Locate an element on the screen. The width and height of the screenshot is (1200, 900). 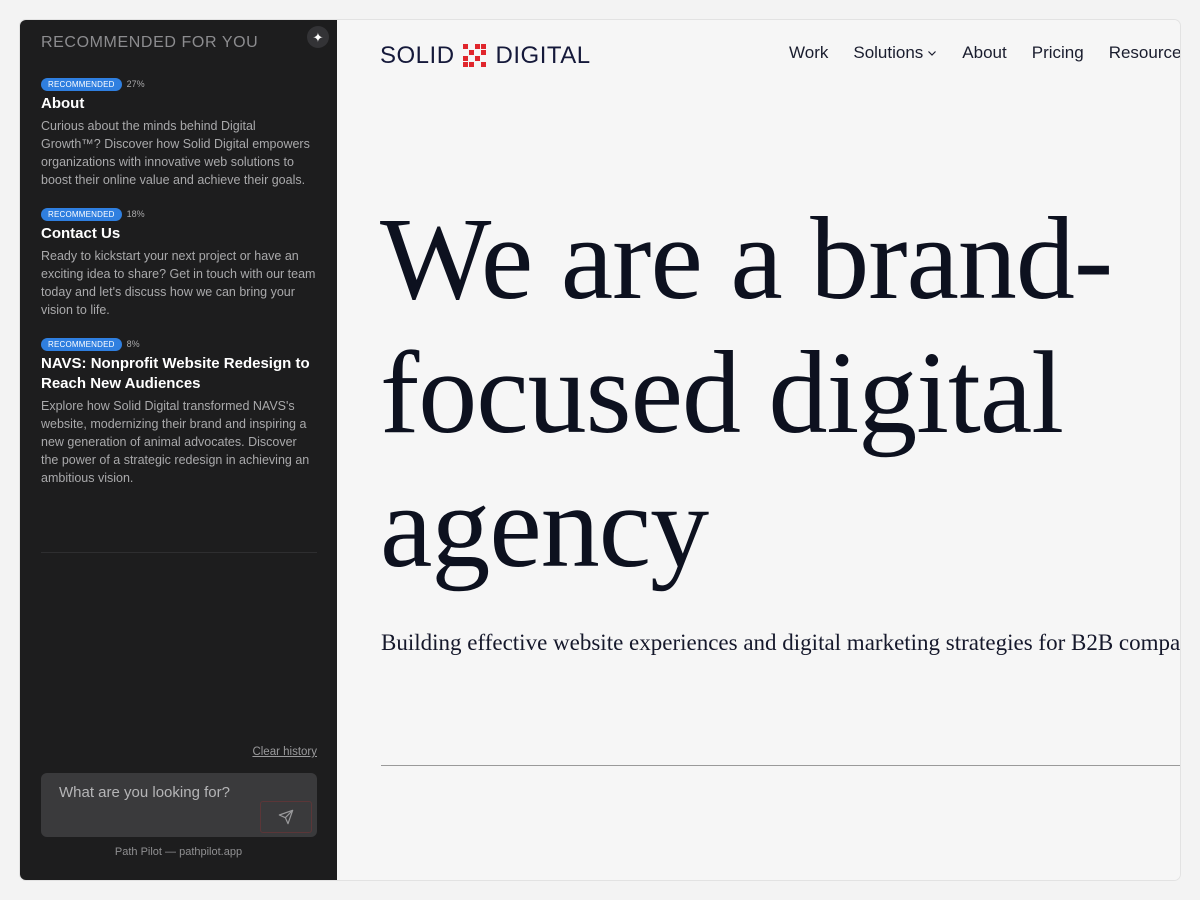
recommendation-meta: RECOMMENDED 8% is located at coordinates (179, 344).